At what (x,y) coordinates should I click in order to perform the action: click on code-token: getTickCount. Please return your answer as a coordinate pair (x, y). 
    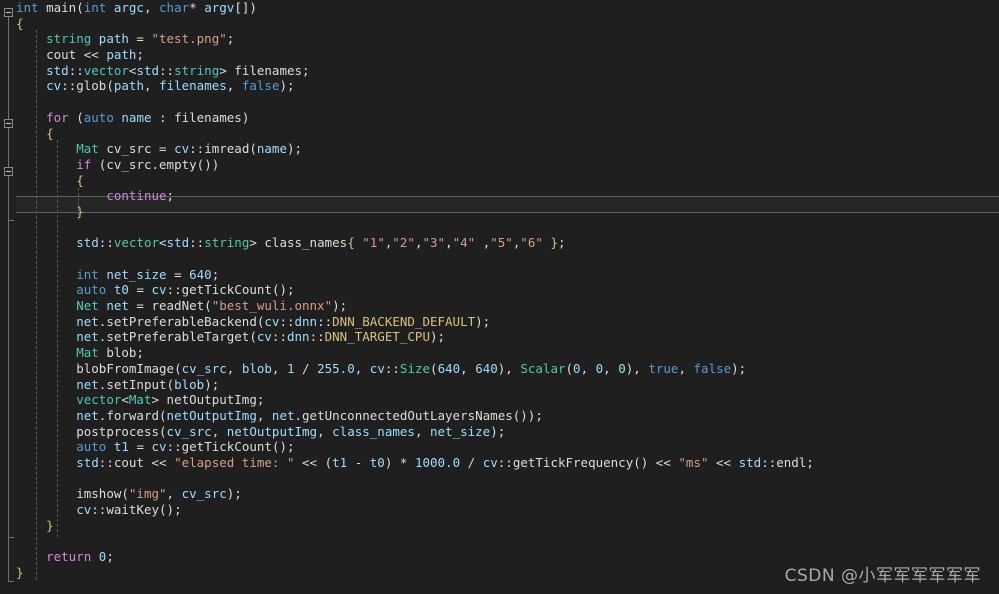
    Looking at the image, I should click on (226, 447).